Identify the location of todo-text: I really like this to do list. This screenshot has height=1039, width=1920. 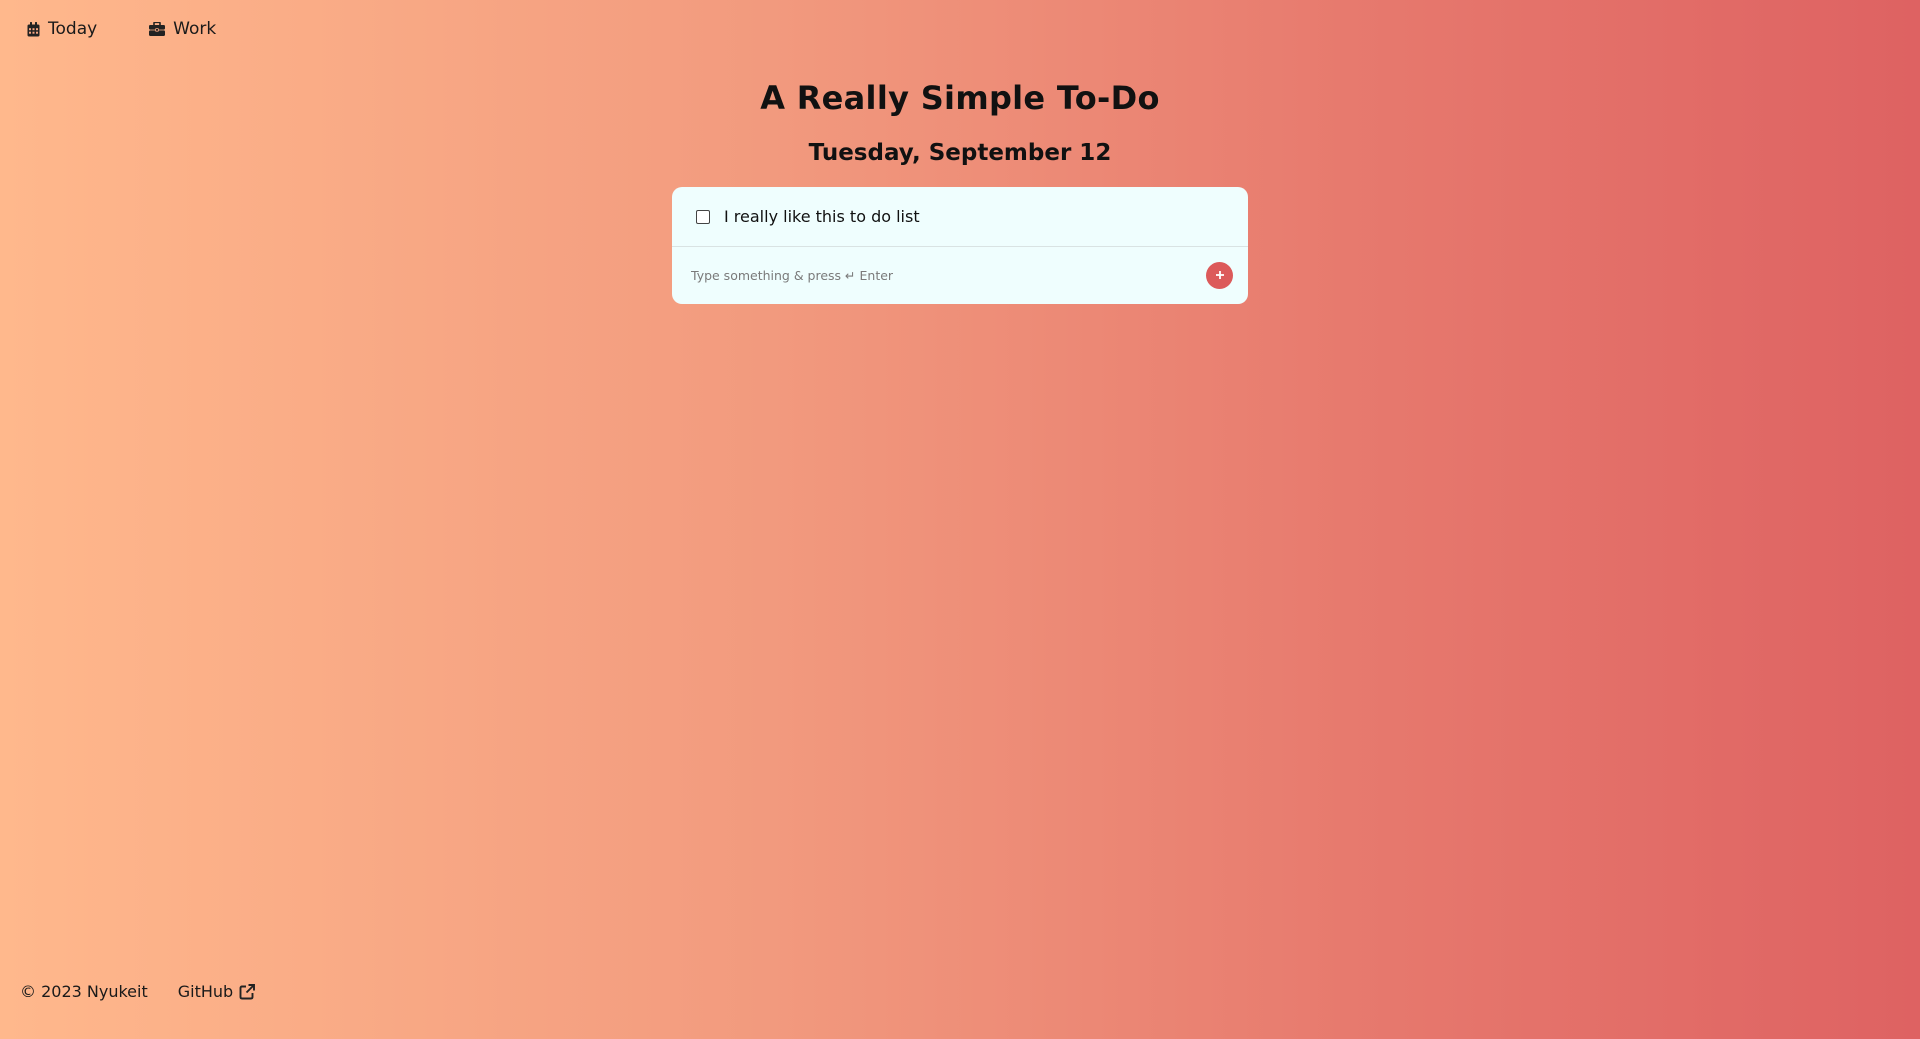
(822, 216).